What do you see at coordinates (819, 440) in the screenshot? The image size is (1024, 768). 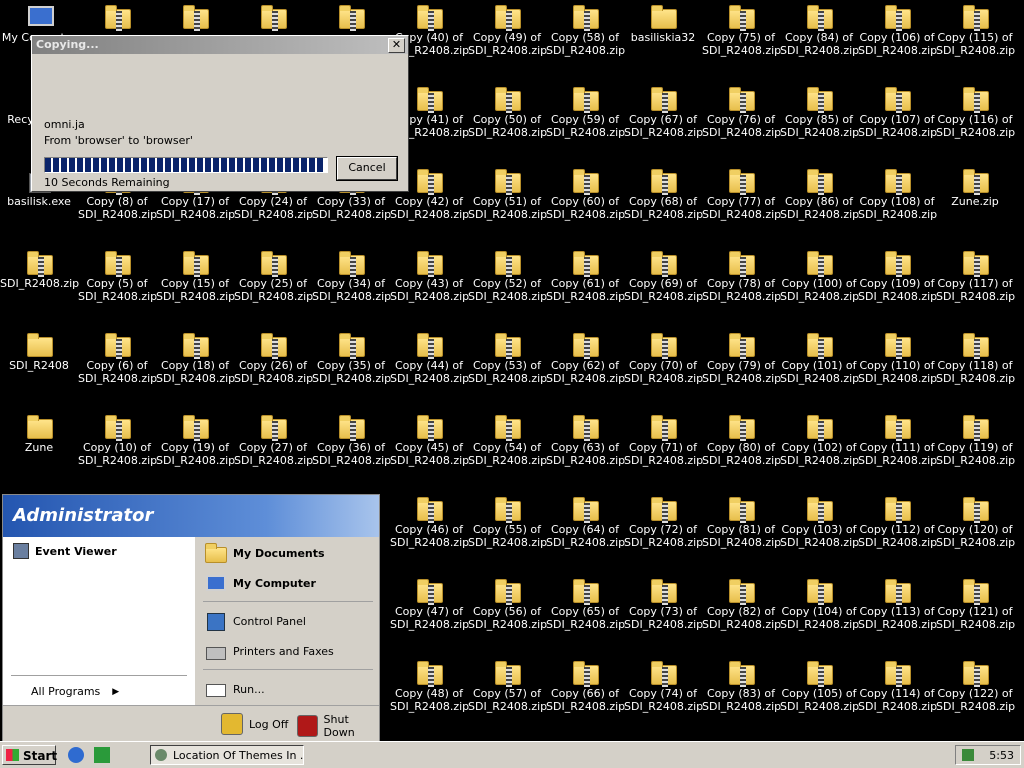 I see `desktop-icon: Copy (102) of SDI_R2408.zip` at bounding box center [819, 440].